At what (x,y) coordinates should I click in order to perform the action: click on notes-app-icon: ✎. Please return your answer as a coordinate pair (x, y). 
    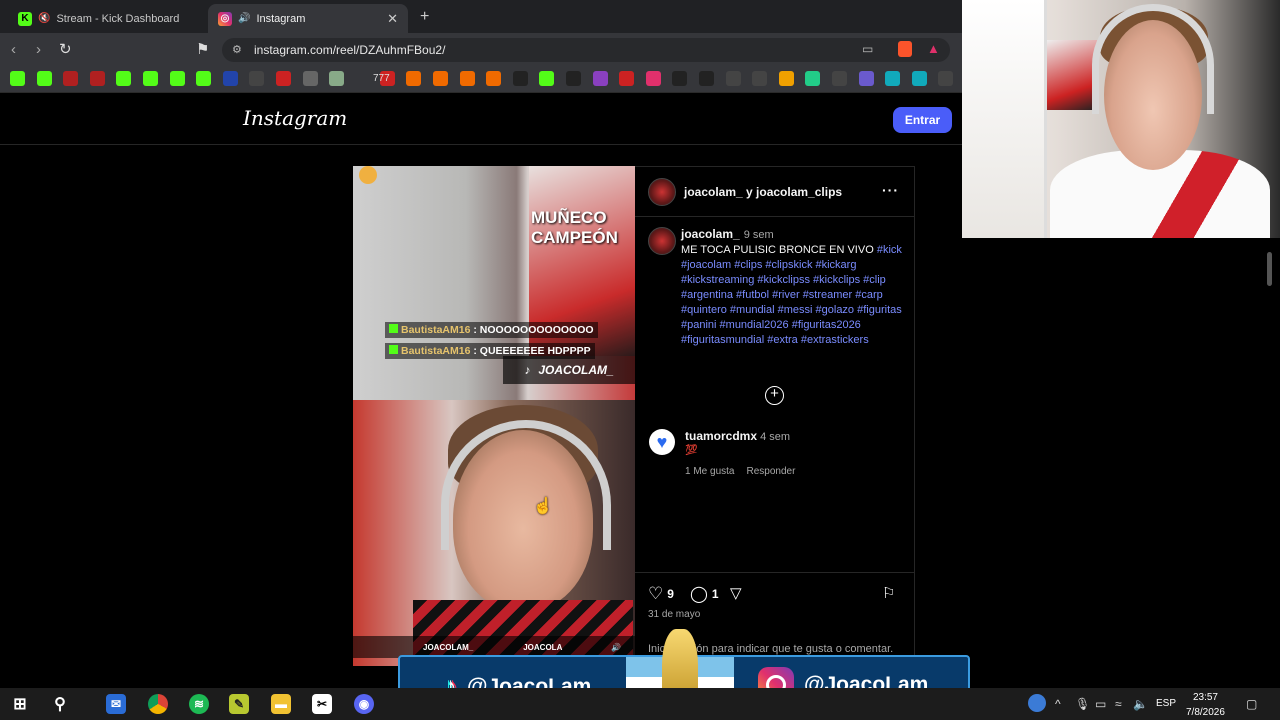
    Looking at the image, I should click on (239, 704).